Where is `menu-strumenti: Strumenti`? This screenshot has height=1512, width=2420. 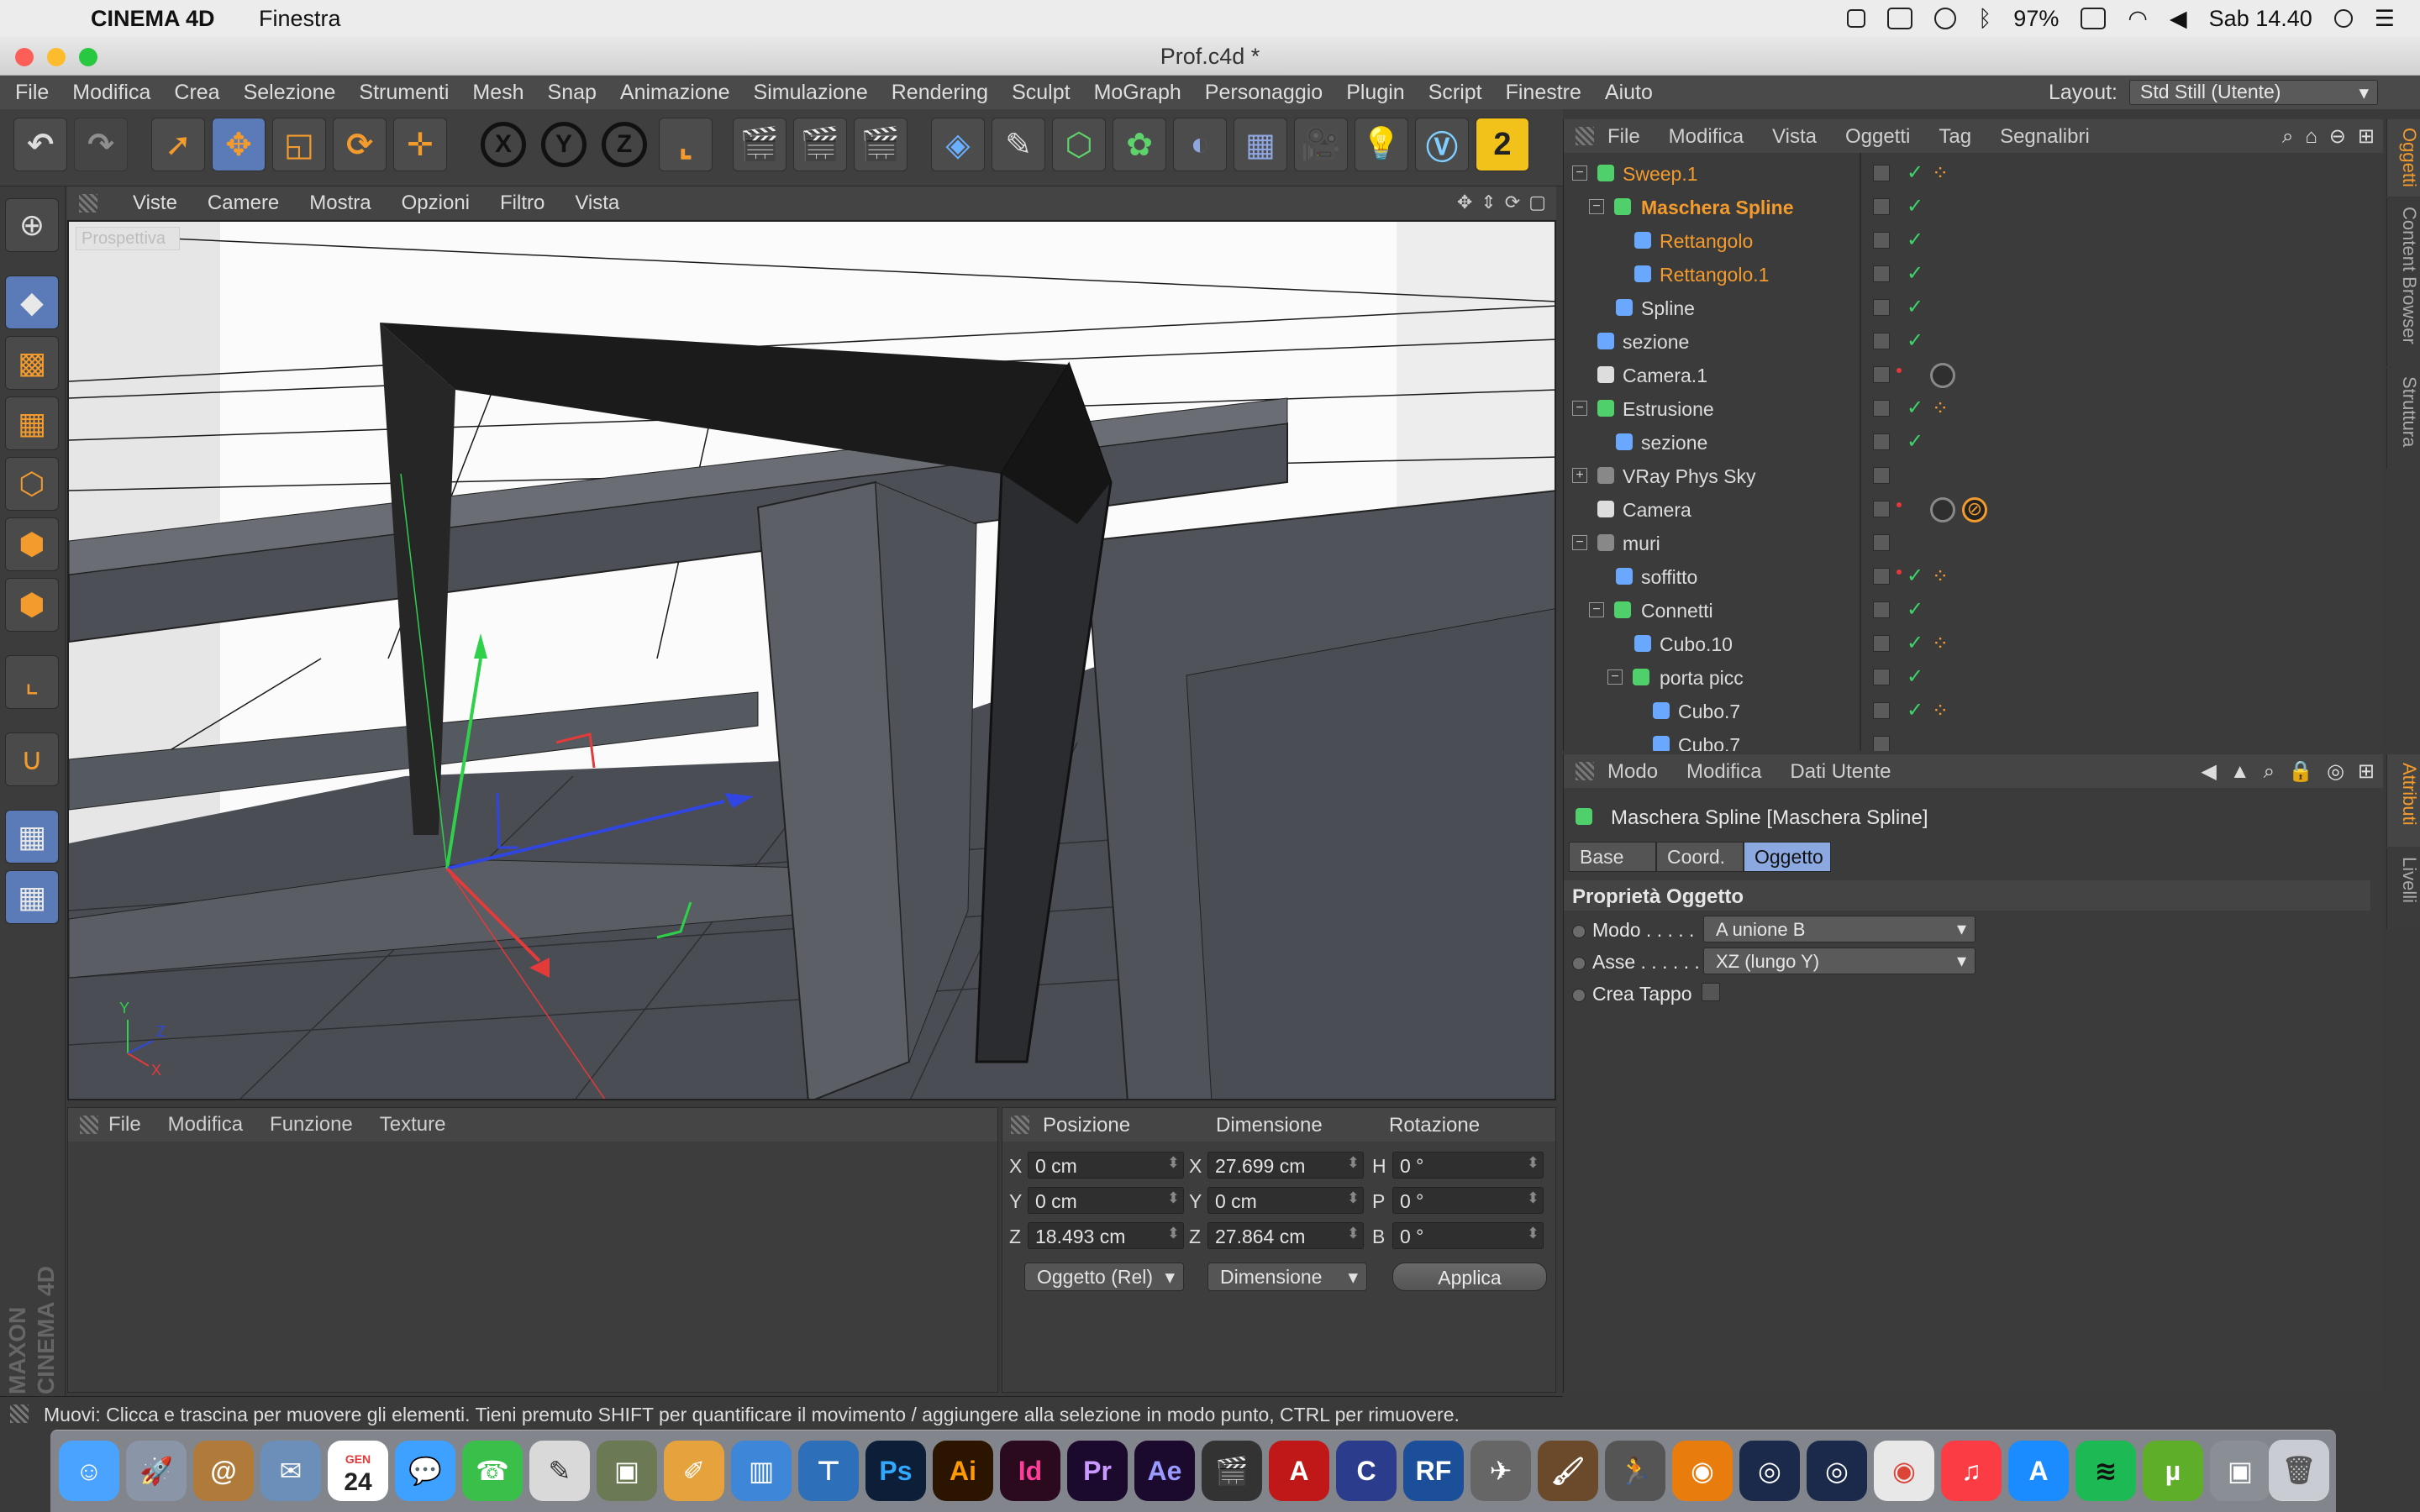 menu-strumenti: Strumenti is located at coordinates (404, 93).